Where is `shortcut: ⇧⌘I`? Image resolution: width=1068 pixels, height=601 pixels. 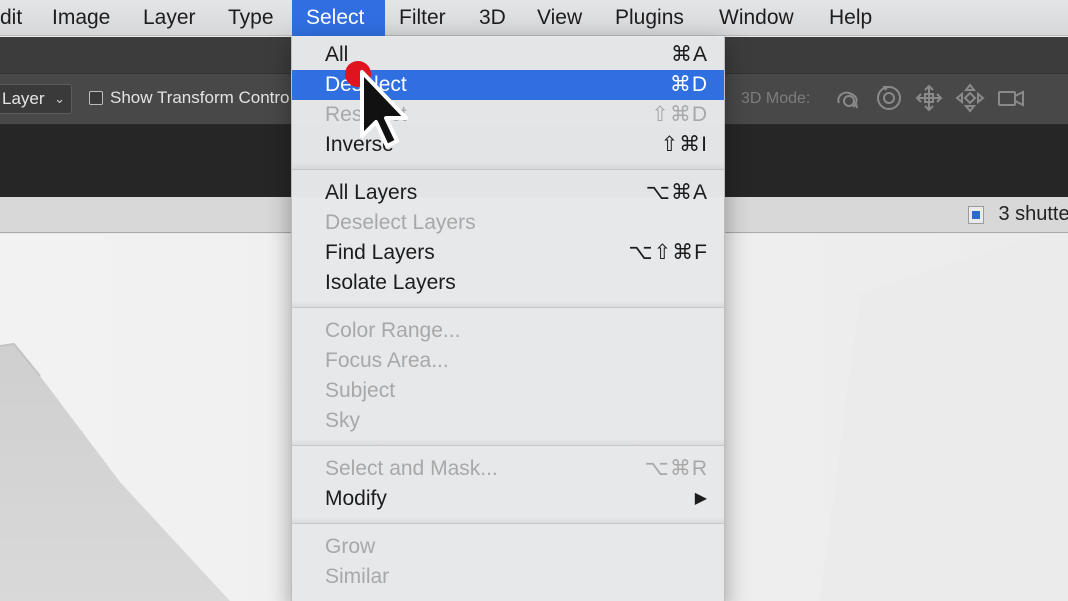
shortcut: ⇧⌘I is located at coordinates (684, 144).